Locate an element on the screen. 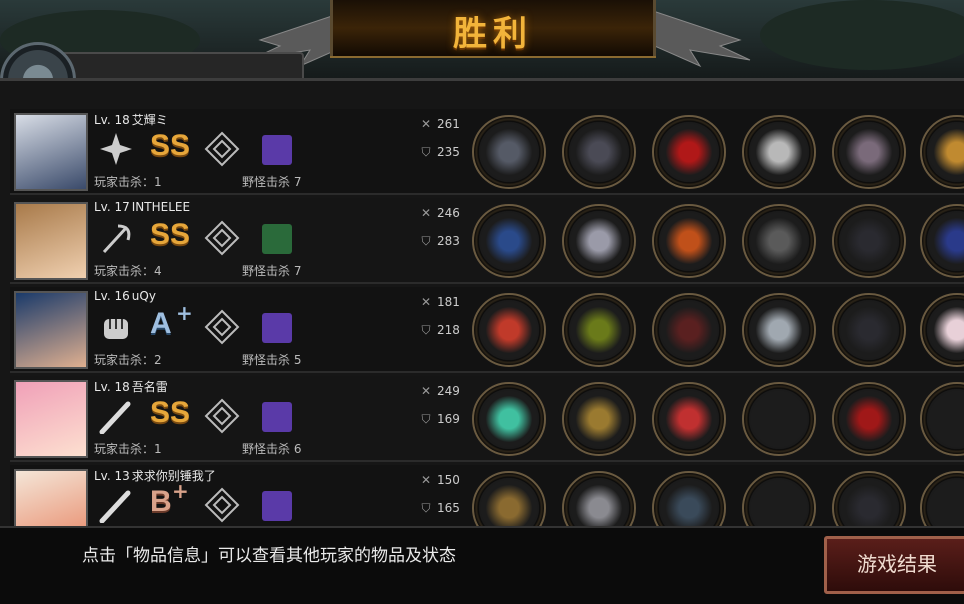  defense-stat: ⛉ 235 is located at coordinates (438, 152).